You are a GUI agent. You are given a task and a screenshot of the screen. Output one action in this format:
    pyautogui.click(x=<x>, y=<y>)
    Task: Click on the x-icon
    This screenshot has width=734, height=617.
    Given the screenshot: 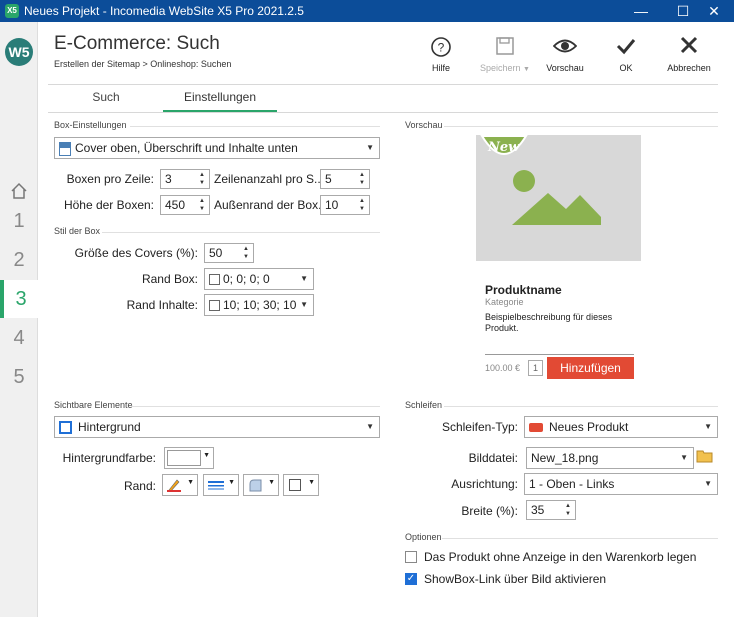 What is the action you would take?
    pyautogui.click(x=689, y=48)
    